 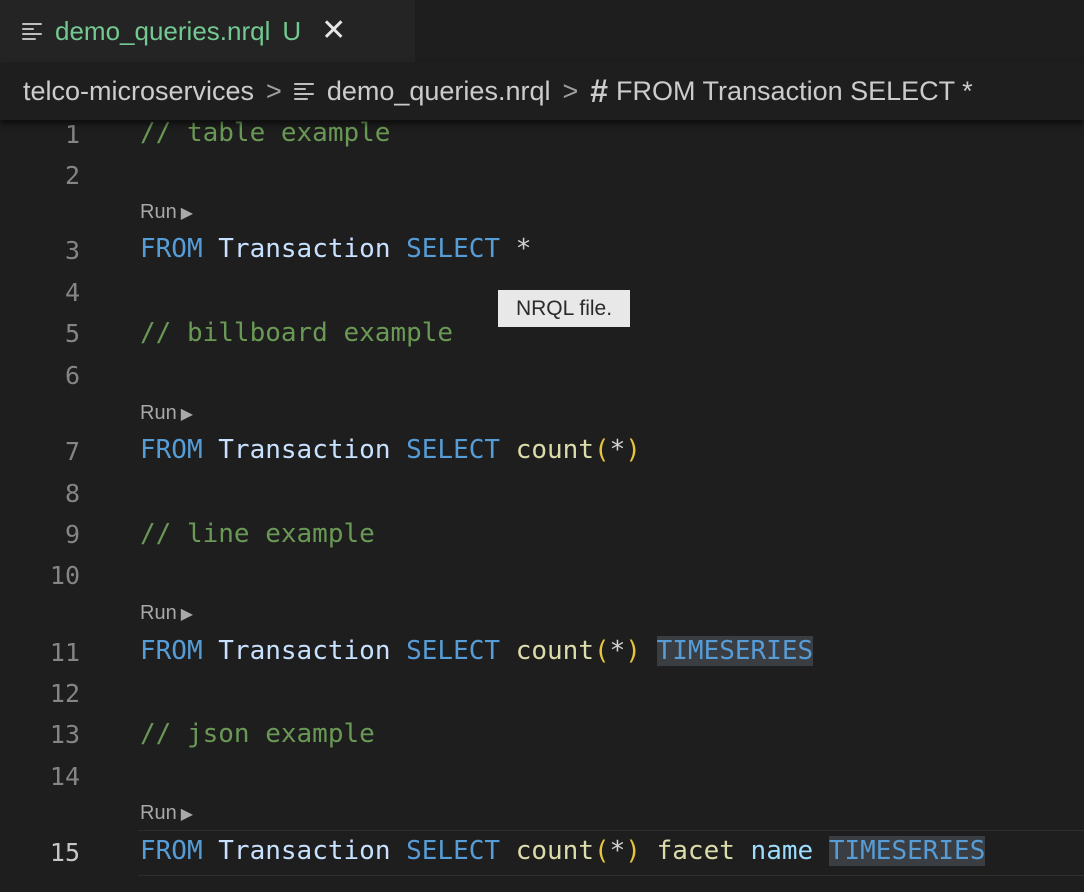 I want to click on line-number: 1, so click(x=72, y=134).